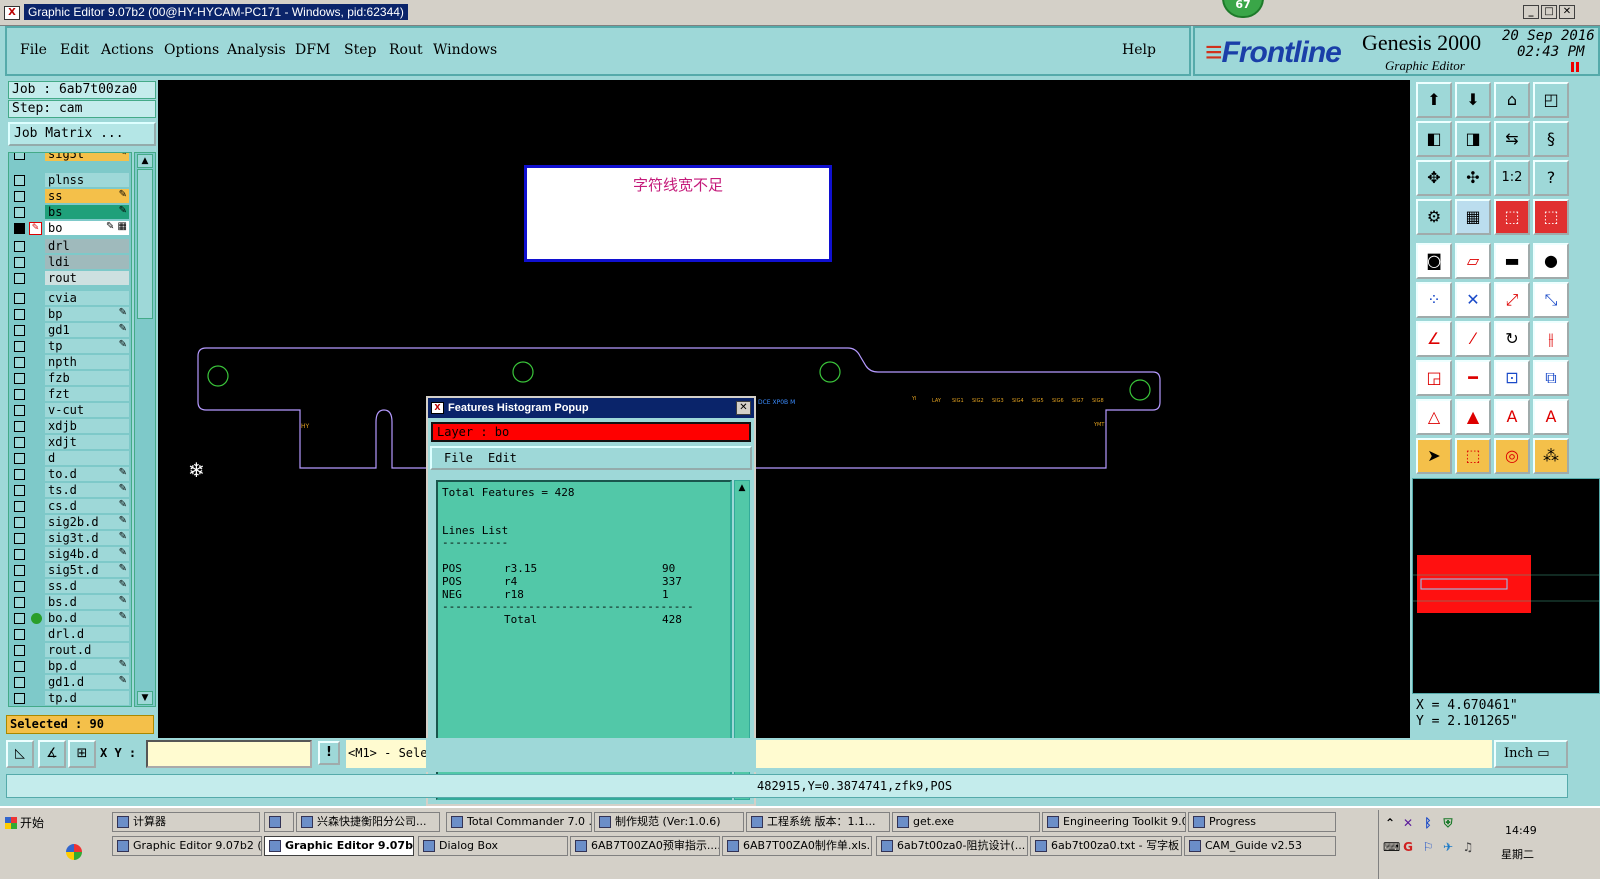 This screenshot has width=1600, height=879. I want to click on messenger-icon: ✈, so click(1448, 847).